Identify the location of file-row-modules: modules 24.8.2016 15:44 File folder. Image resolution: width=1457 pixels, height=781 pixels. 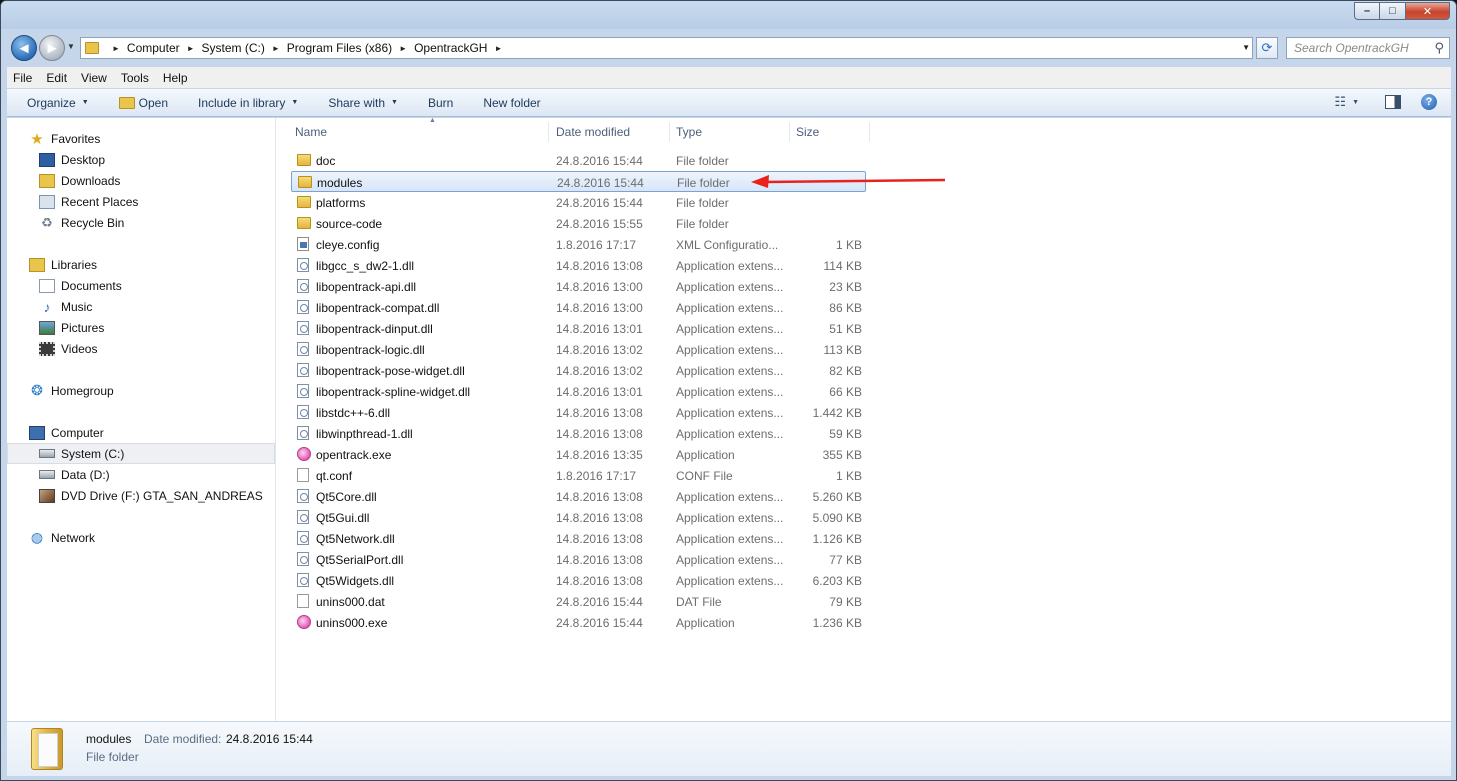
(578, 181).